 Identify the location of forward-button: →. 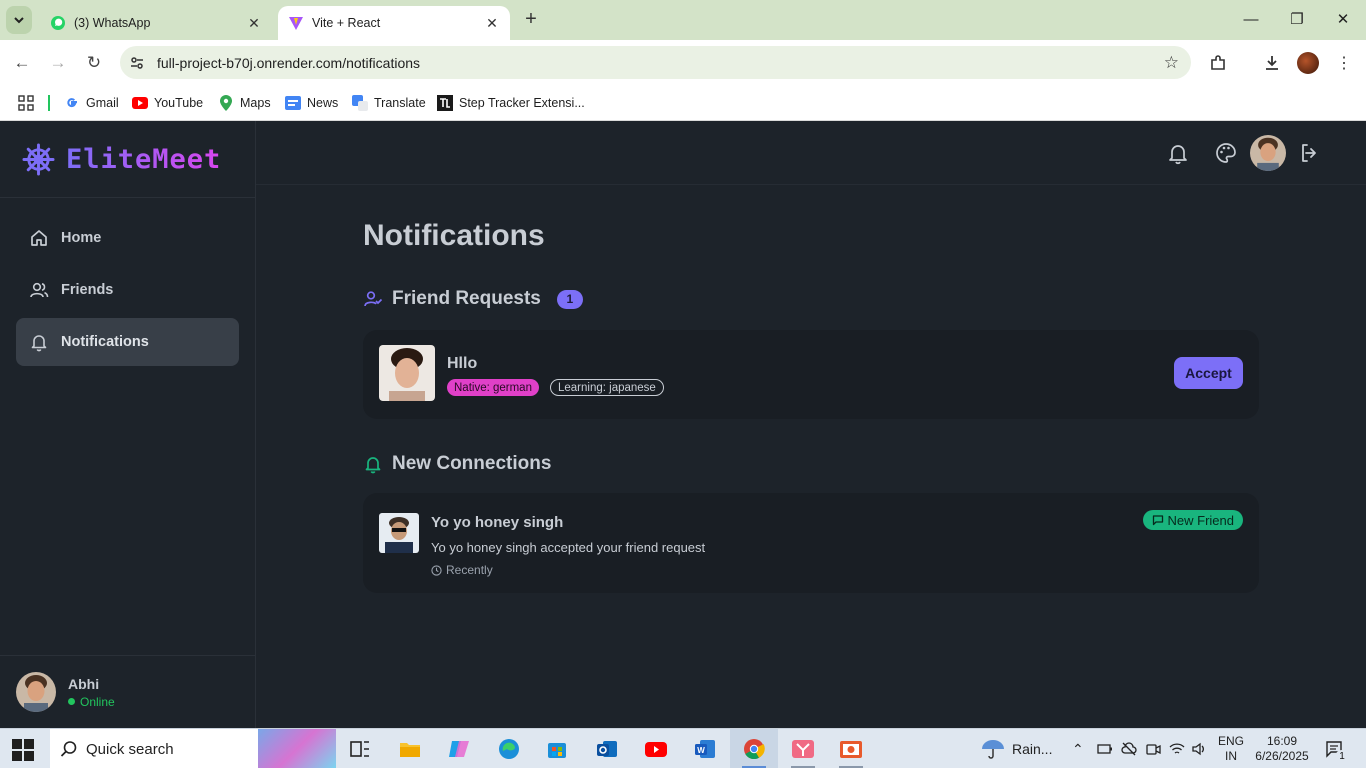
(58, 63).